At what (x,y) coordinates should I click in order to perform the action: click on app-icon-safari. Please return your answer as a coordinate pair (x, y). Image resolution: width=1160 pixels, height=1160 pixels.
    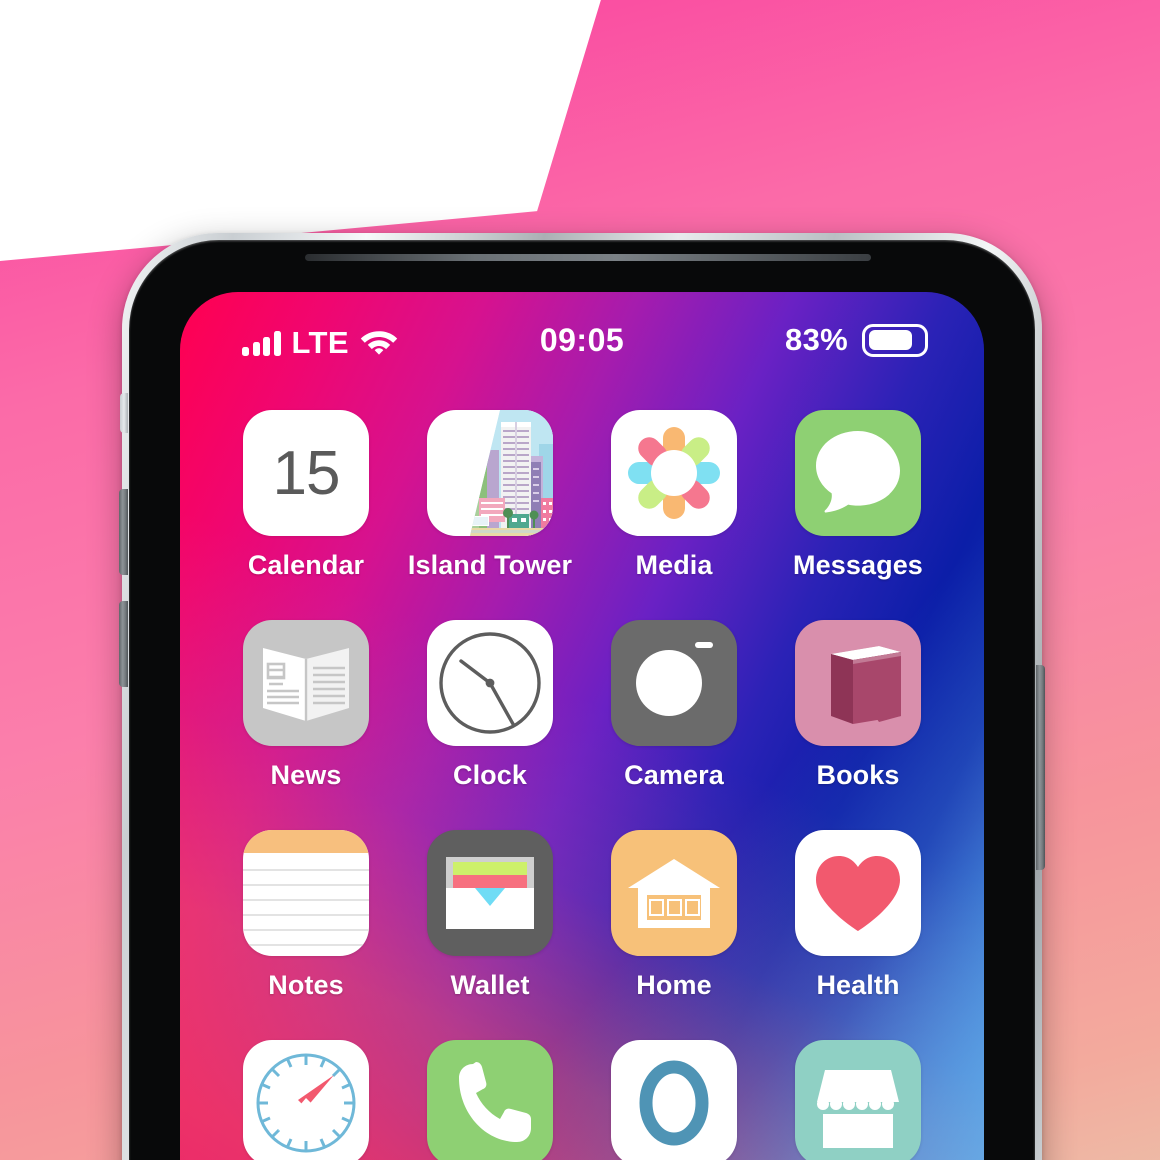
    Looking at the image, I should click on (306, 1100).